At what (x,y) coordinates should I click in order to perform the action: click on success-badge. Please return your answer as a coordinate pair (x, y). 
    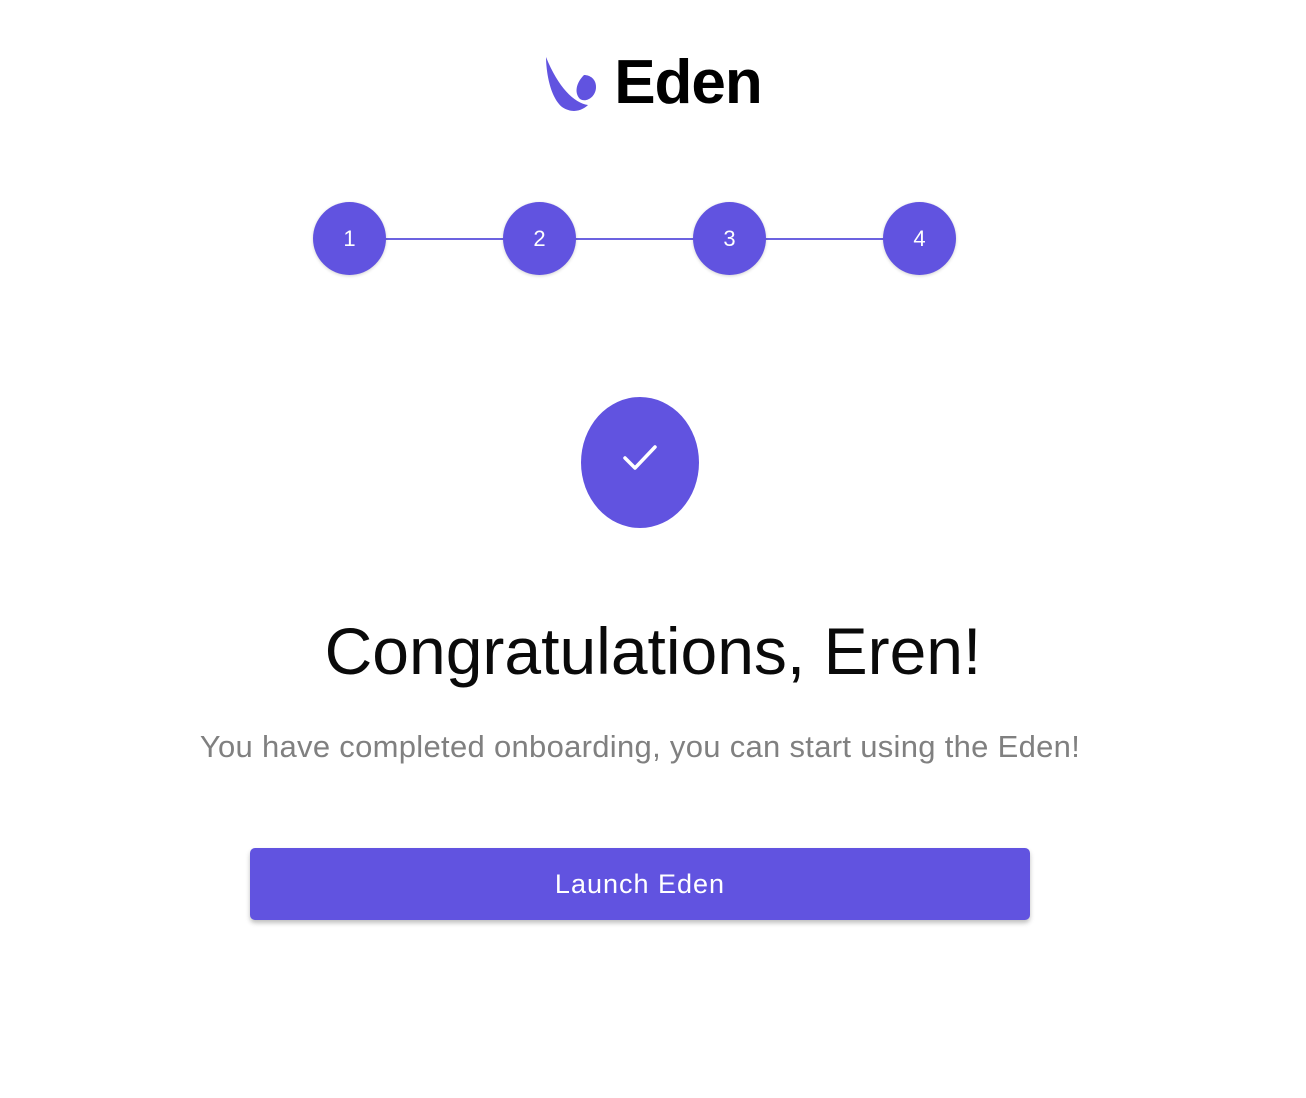
    Looking at the image, I should click on (640, 462).